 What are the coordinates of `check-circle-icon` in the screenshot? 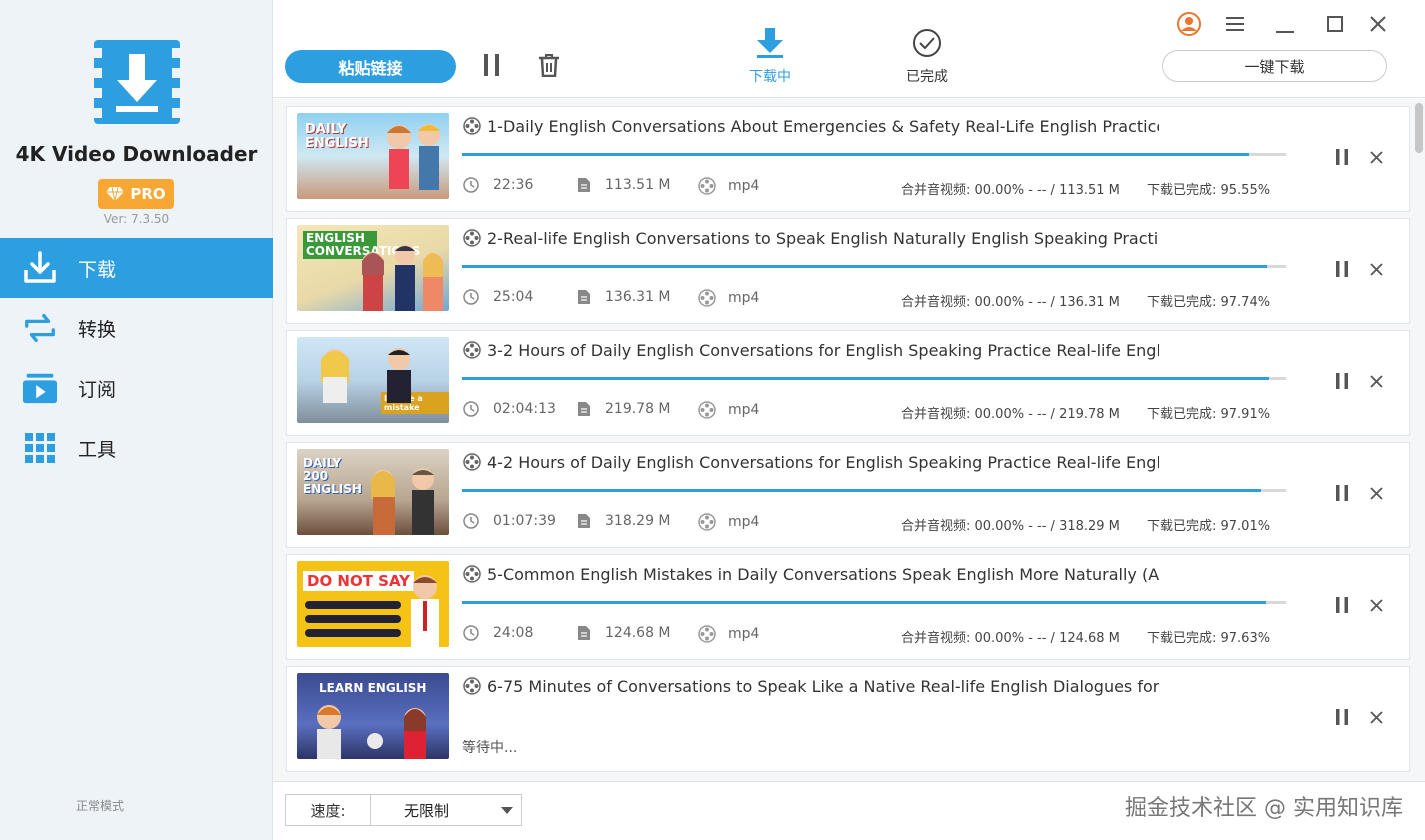 It's located at (927, 43).